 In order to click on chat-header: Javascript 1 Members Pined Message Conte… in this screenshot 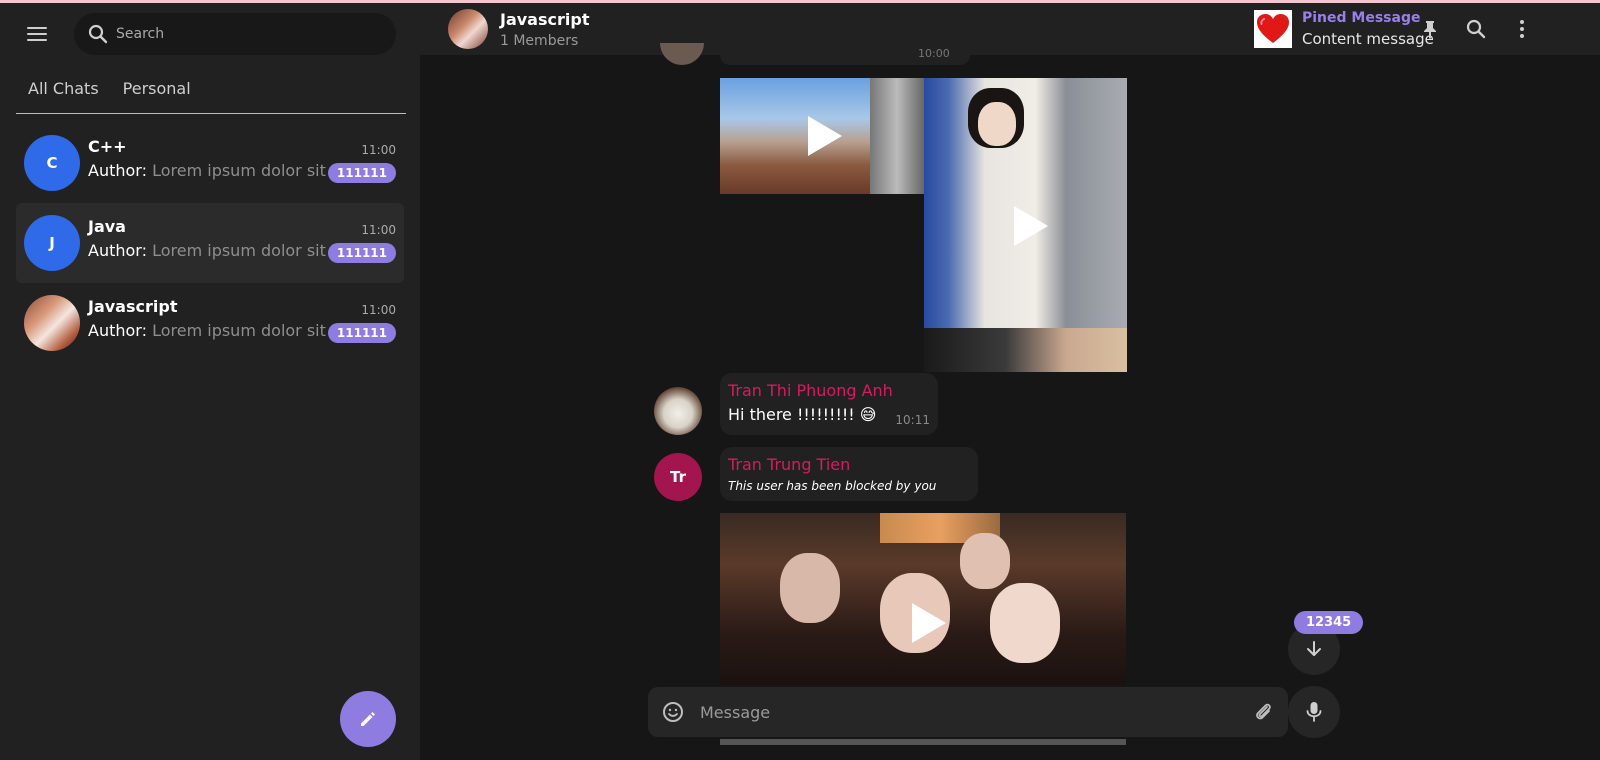, I will do `click(1010, 29)`.